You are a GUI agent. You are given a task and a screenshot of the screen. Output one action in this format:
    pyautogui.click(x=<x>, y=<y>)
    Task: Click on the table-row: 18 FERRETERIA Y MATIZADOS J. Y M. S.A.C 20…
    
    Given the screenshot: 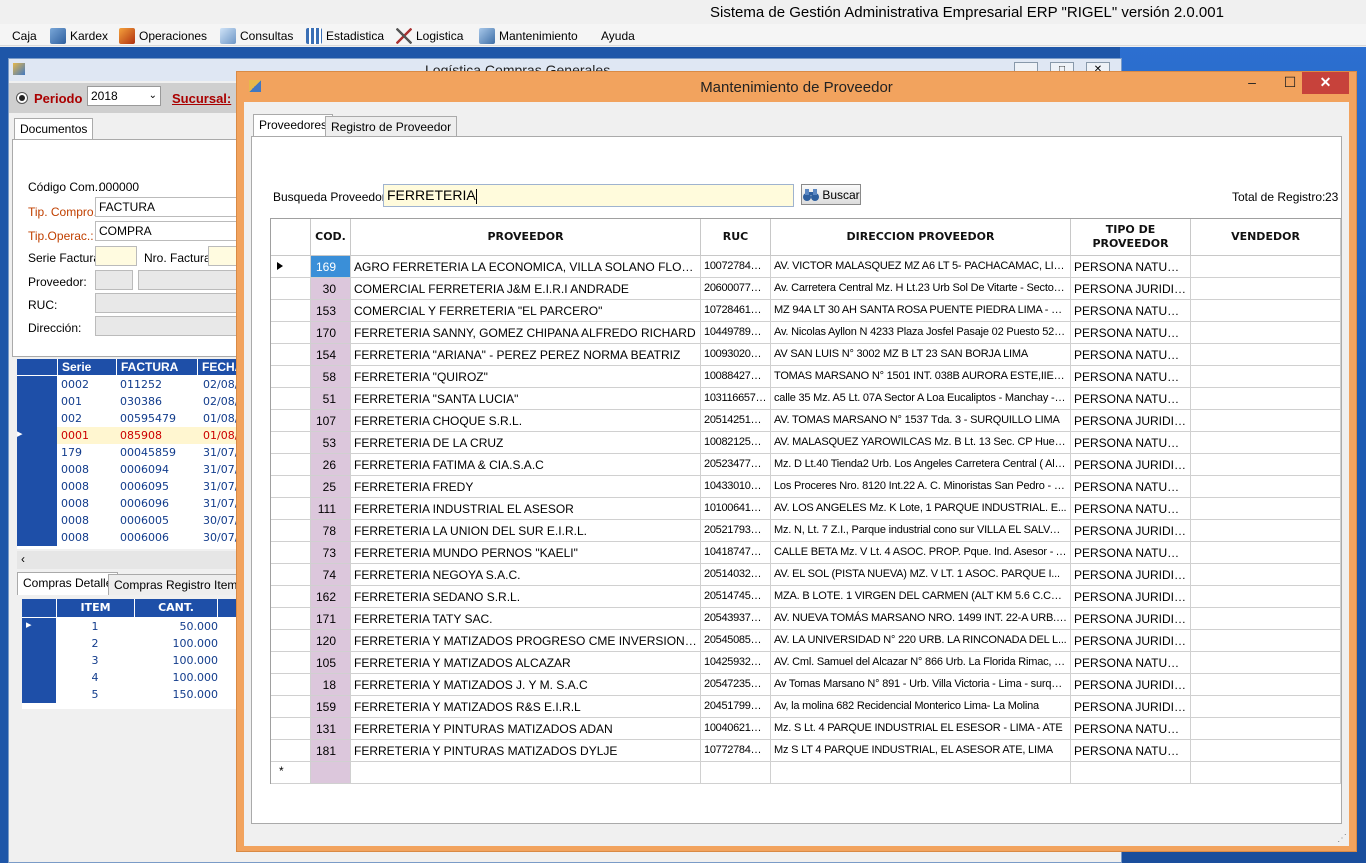 What is the action you would take?
    pyautogui.click(x=806, y=685)
    